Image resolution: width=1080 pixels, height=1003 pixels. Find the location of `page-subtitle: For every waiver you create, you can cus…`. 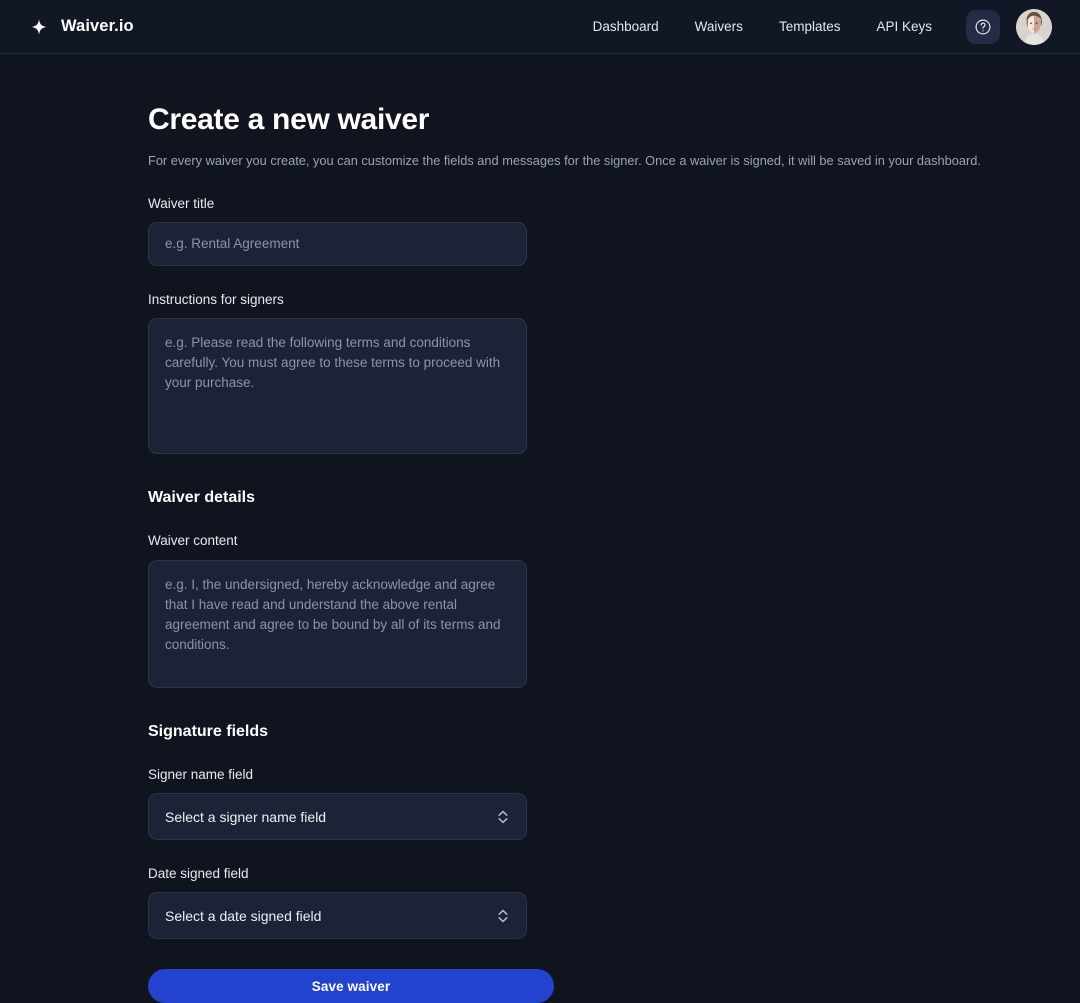

page-subtitle: For every waiver you create, you can cus… is located at coordinates (564, 160).